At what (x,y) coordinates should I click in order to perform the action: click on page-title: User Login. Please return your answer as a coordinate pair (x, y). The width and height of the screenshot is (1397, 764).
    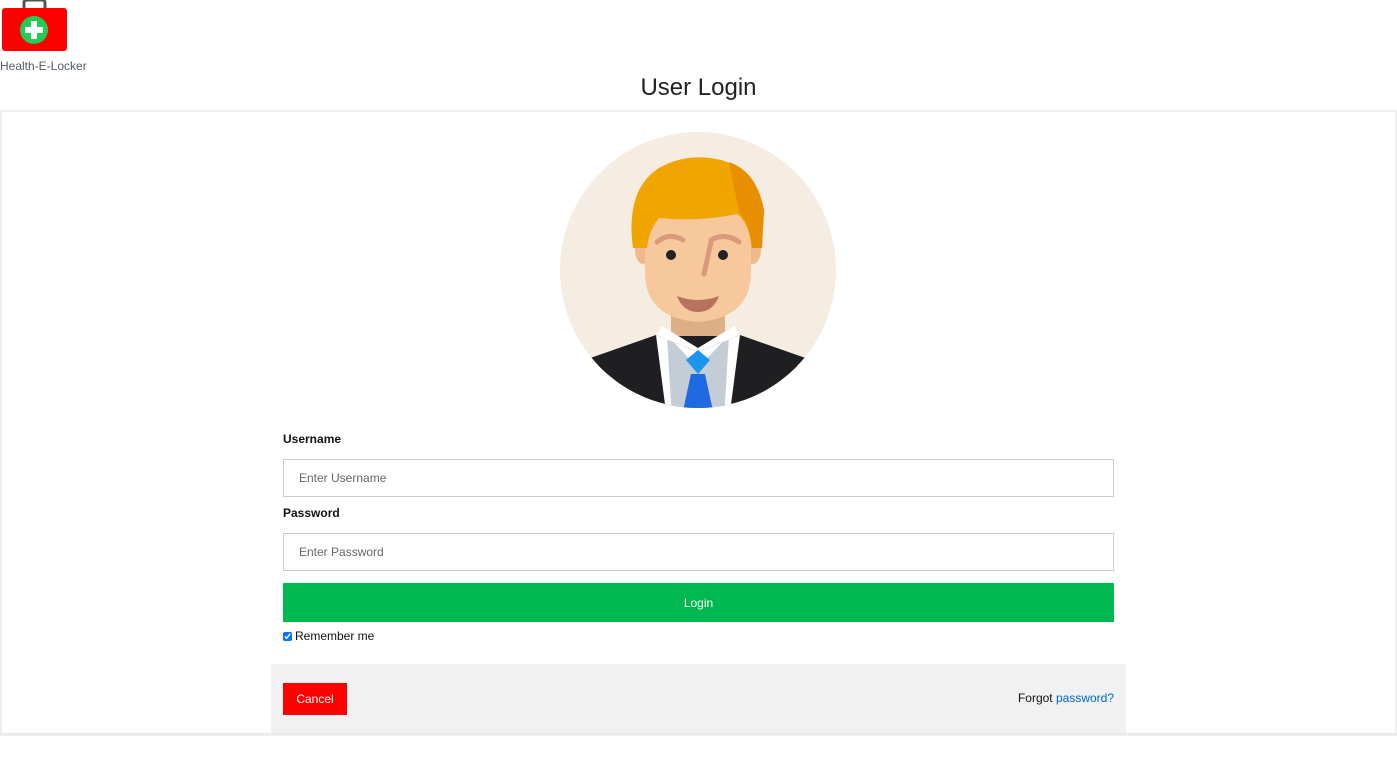
    Looking at the image, I should click on (698, 87).